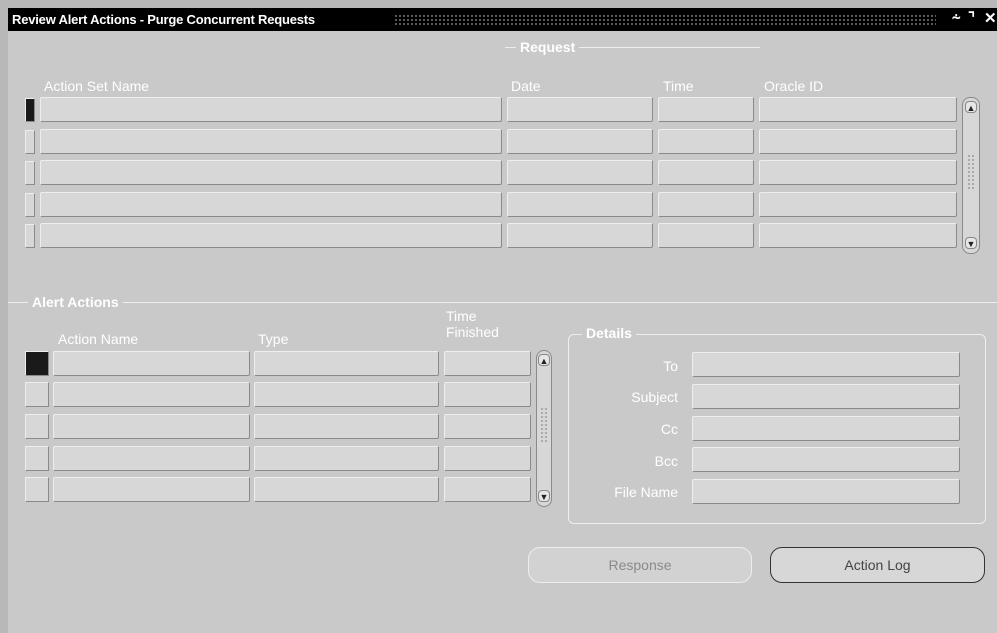 The width and height of the screenshot is (997, 633). What do you see at coordinates (956, 19) in the screenshot?
I see `minimize-icon: ⸞` at bounding box center [956, 19].